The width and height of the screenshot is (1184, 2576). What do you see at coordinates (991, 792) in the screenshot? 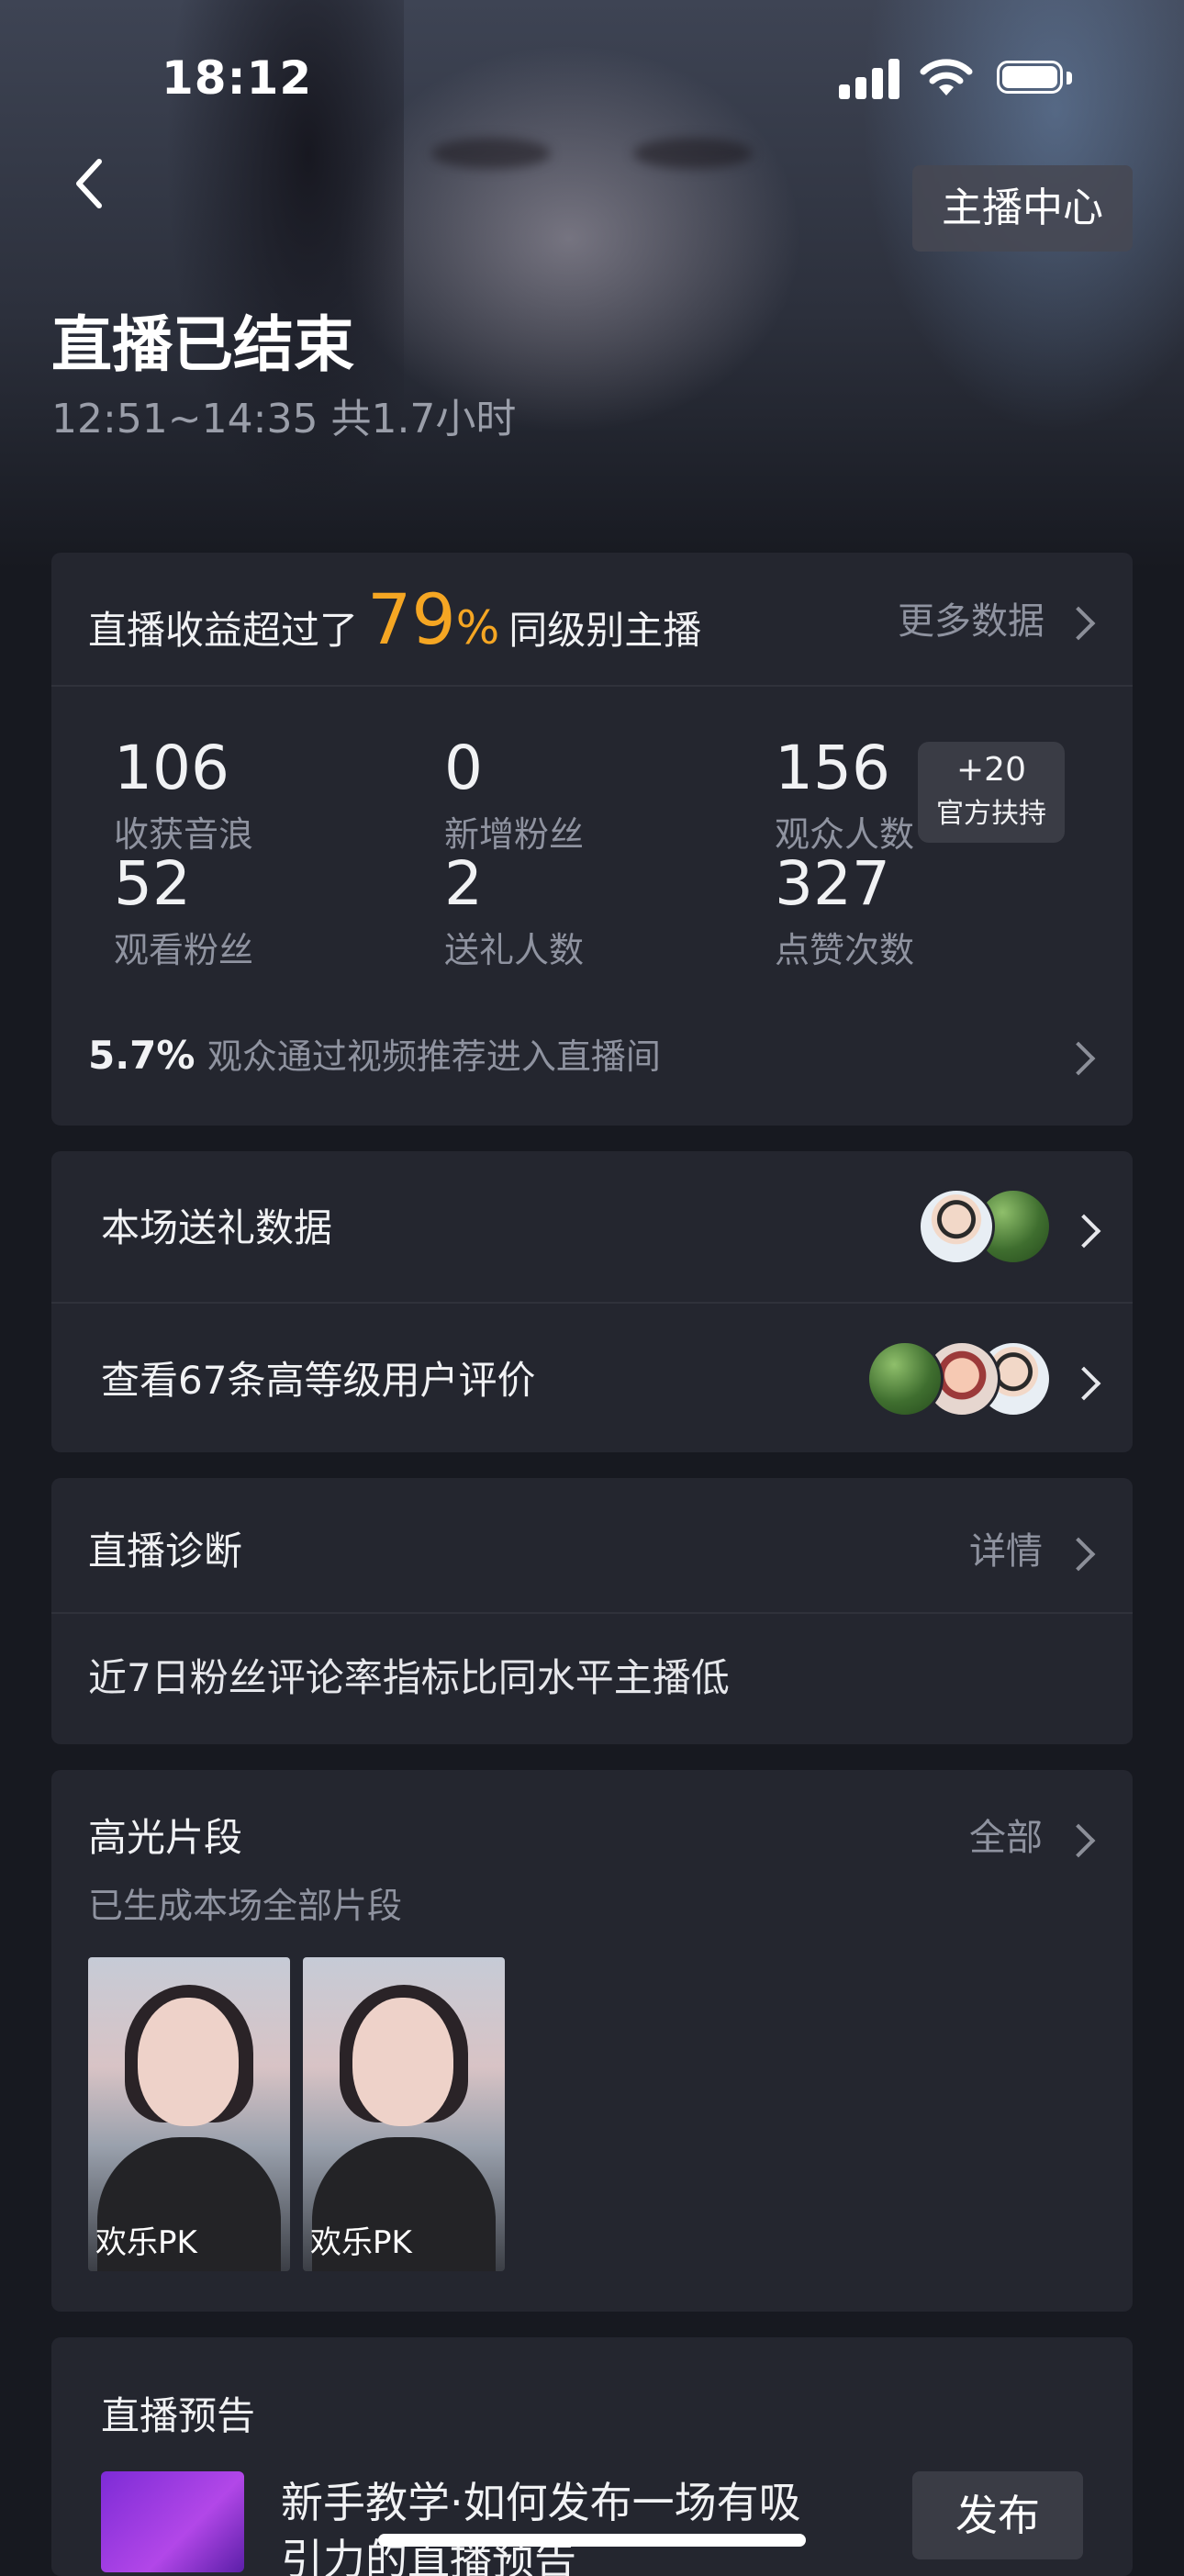
I see `official-support-badge: +20 官方扶持` at bounding box center [991, 792].